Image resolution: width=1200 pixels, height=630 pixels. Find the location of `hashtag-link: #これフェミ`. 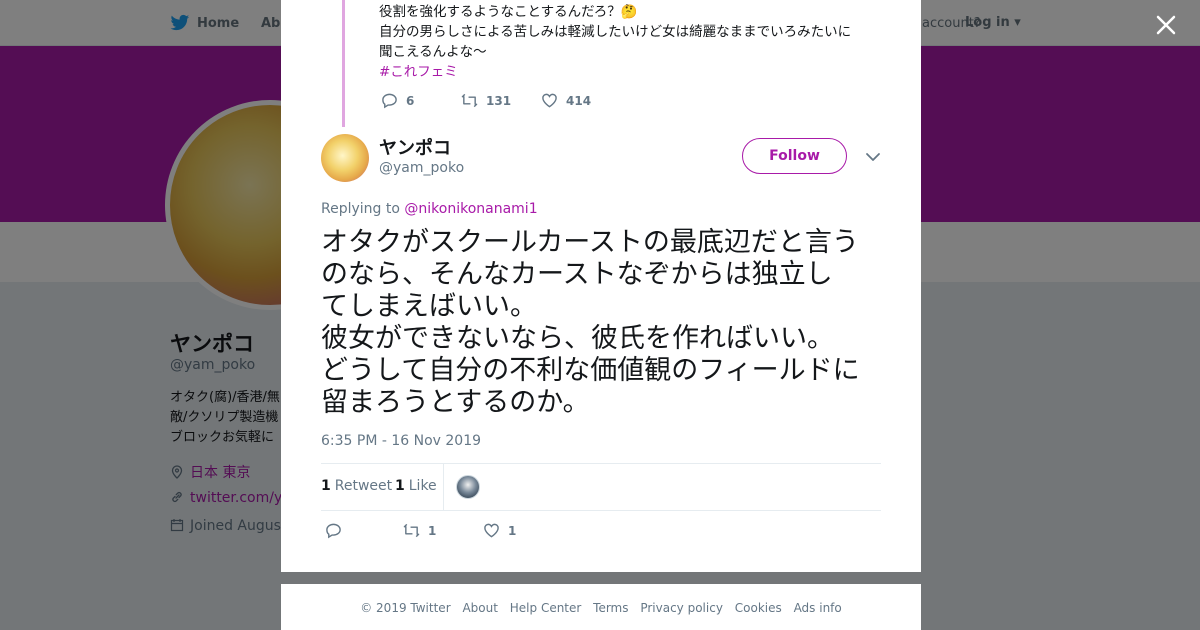

hashtag-link: #これフェミ is located at coordinates (629, 72).